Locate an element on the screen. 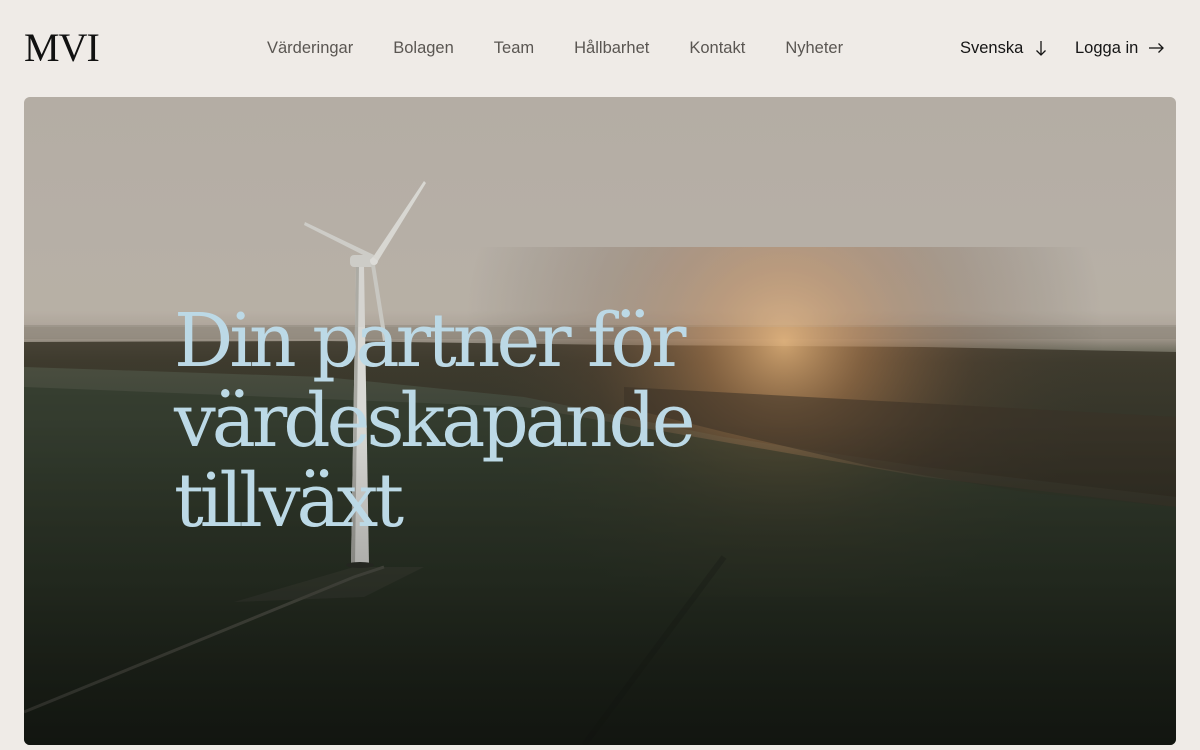  nav-item-varderingar: Värderingar is located at coordinates (310, 48).